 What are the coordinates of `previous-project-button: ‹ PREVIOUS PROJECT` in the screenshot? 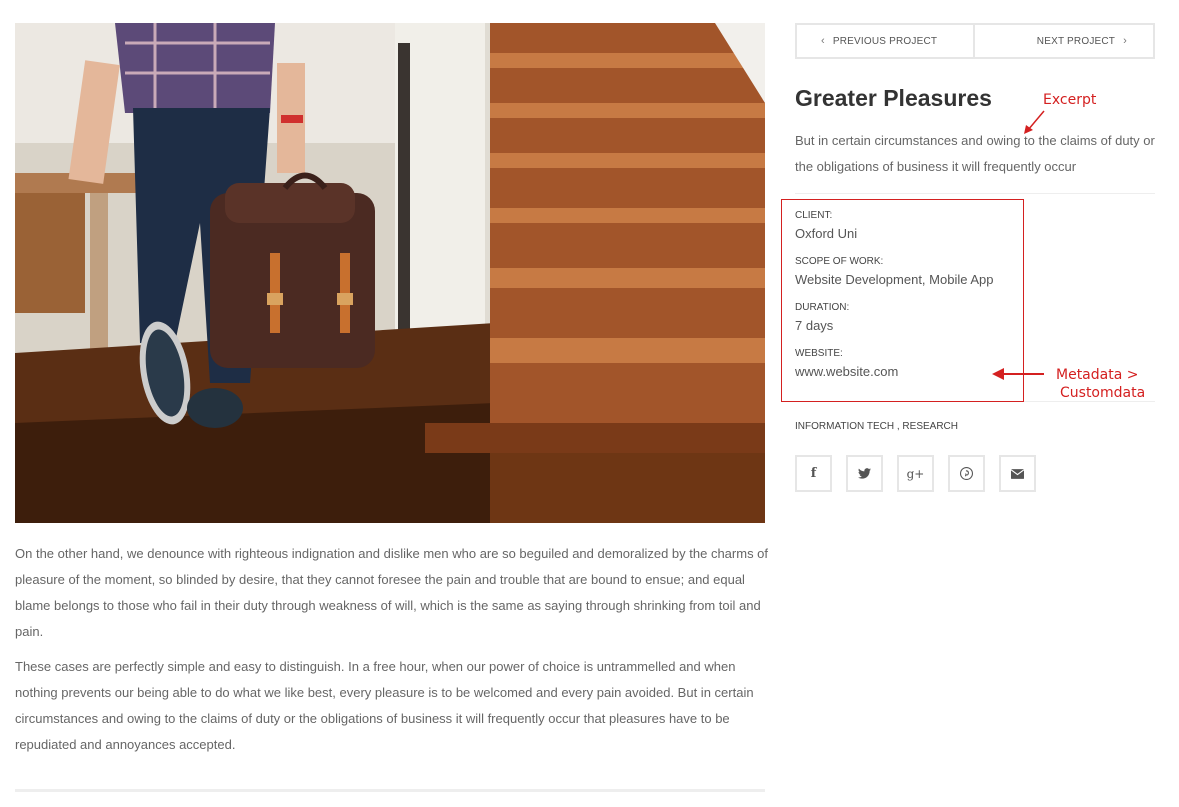 It's located at (886, 41).